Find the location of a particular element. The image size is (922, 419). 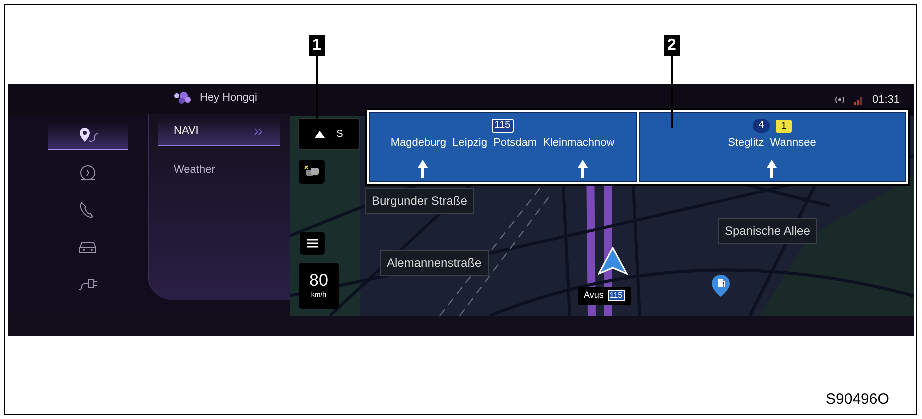

street-label: Burgunder Straße is located at coordinates (419, 201).